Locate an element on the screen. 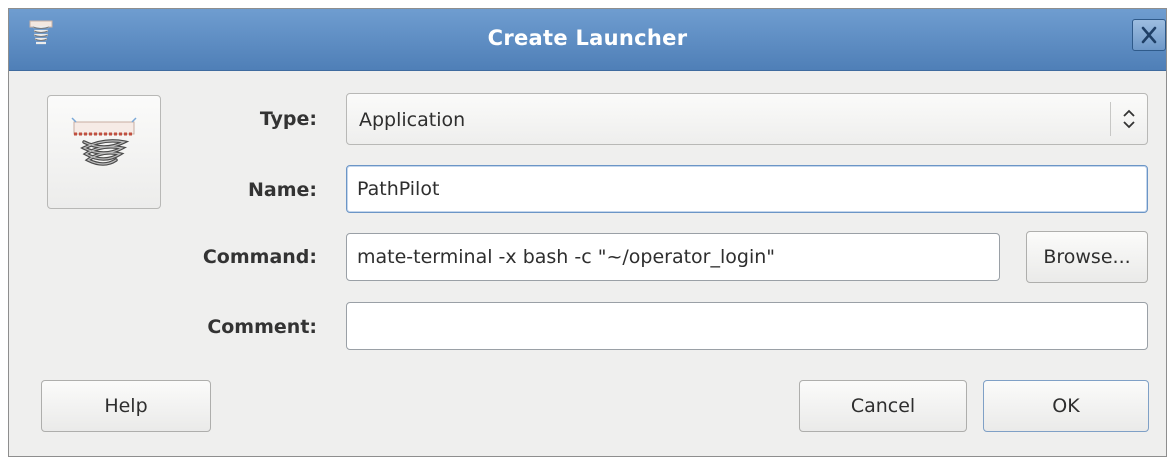 Image resolution: width=1167 pixels, height=465 pixels. titlebar: Create Launcher is located at coordinates (587, 40).